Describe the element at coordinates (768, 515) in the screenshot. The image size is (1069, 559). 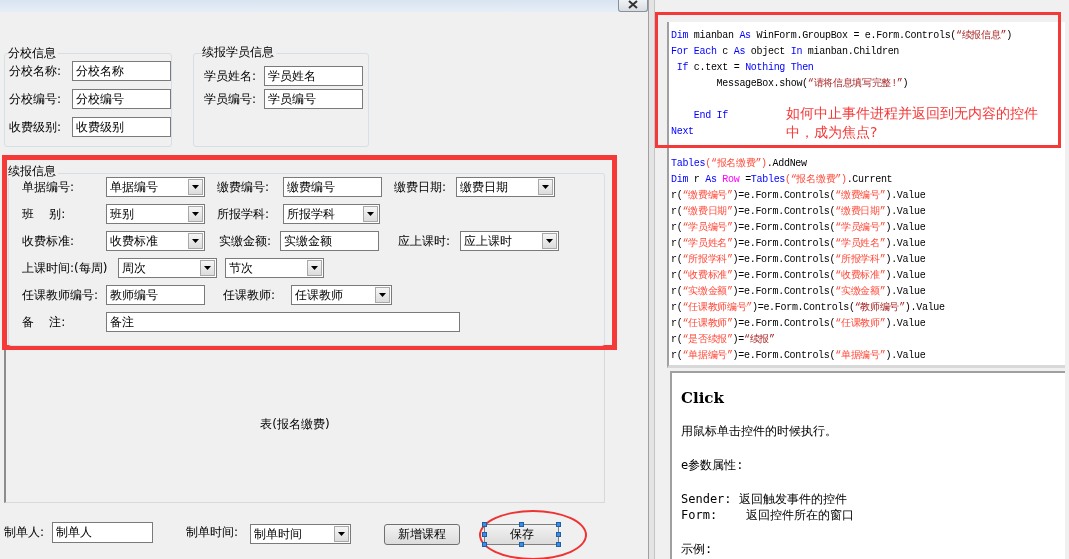
I see `help-text: Form: 返回控件所在的窗口` at that location.